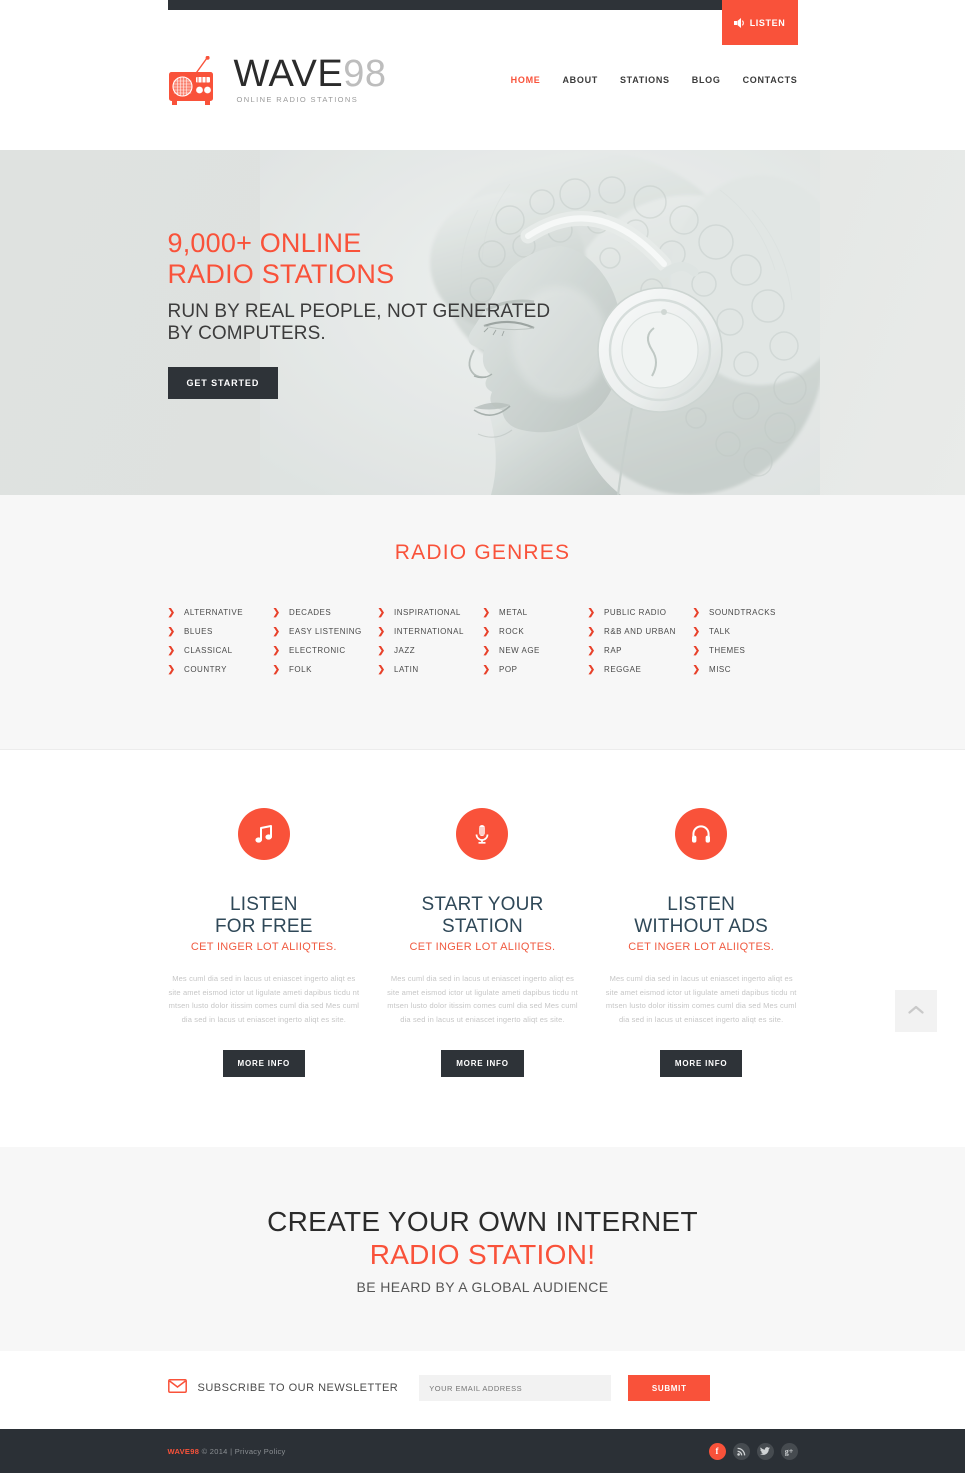 This screenshot has height=1473, width=965. I want to click on nav-item-blog: BLOG, so click(706, 80).